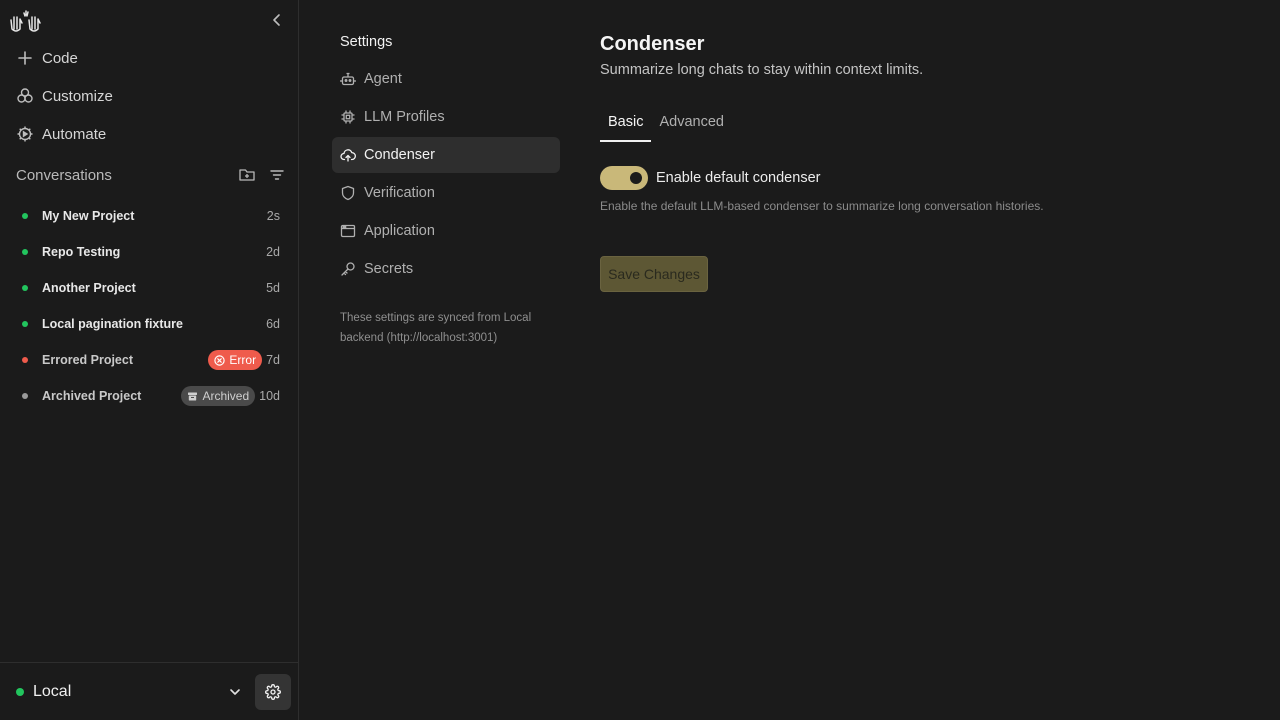 The width and height of the screenshot is (1280, 720). I want to click on conversation-age: 2d, so click(273, 252).